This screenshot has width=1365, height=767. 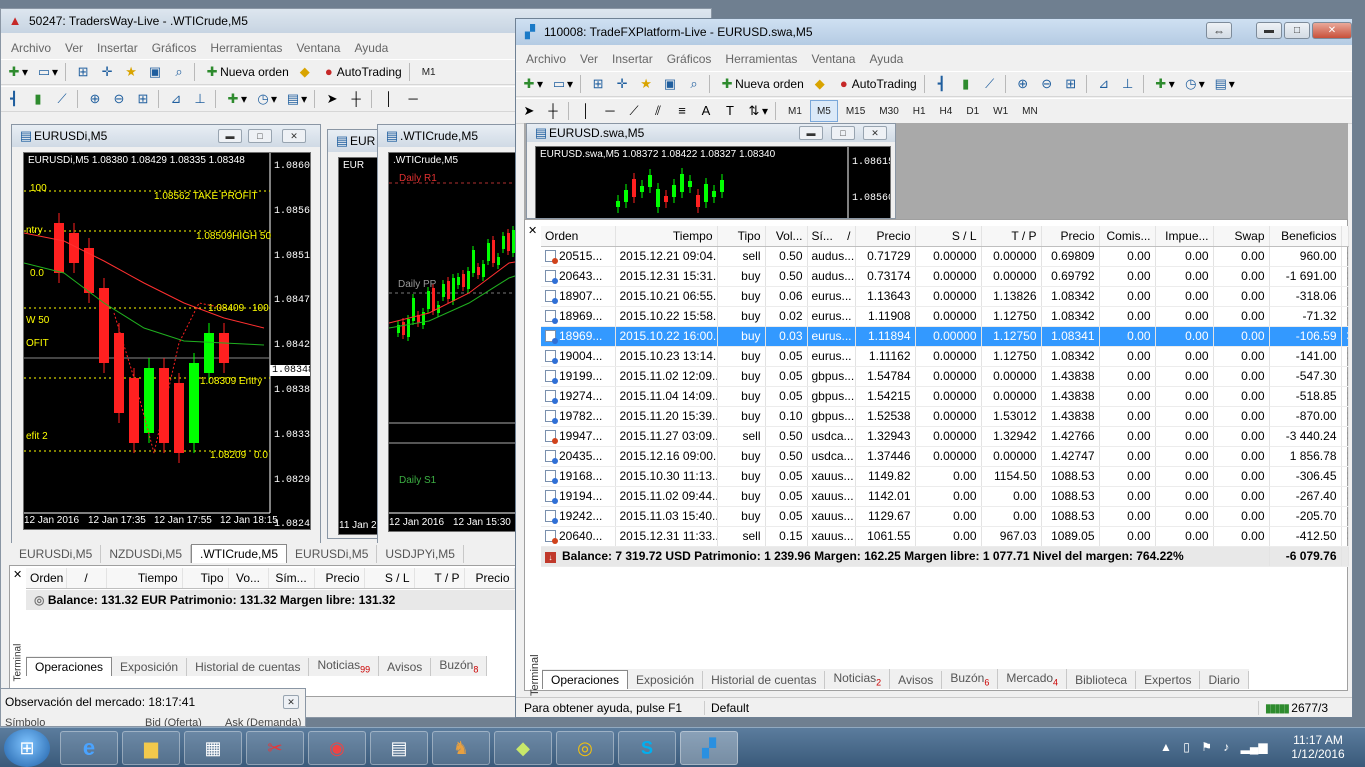 I want to click on col-simbolo: Sí... /, so click(x=831, y=236).